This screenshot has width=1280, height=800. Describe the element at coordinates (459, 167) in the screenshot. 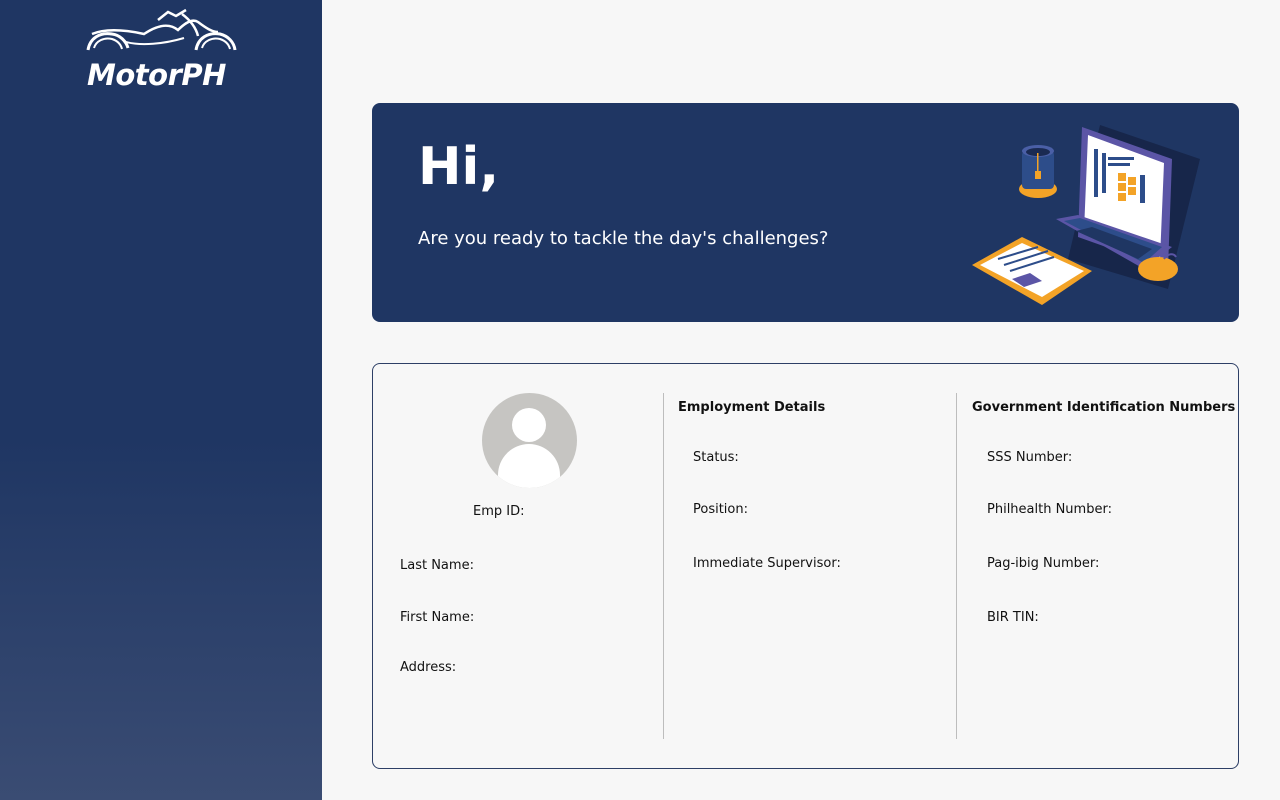

I see `greeting-title: Hi,` at that location.